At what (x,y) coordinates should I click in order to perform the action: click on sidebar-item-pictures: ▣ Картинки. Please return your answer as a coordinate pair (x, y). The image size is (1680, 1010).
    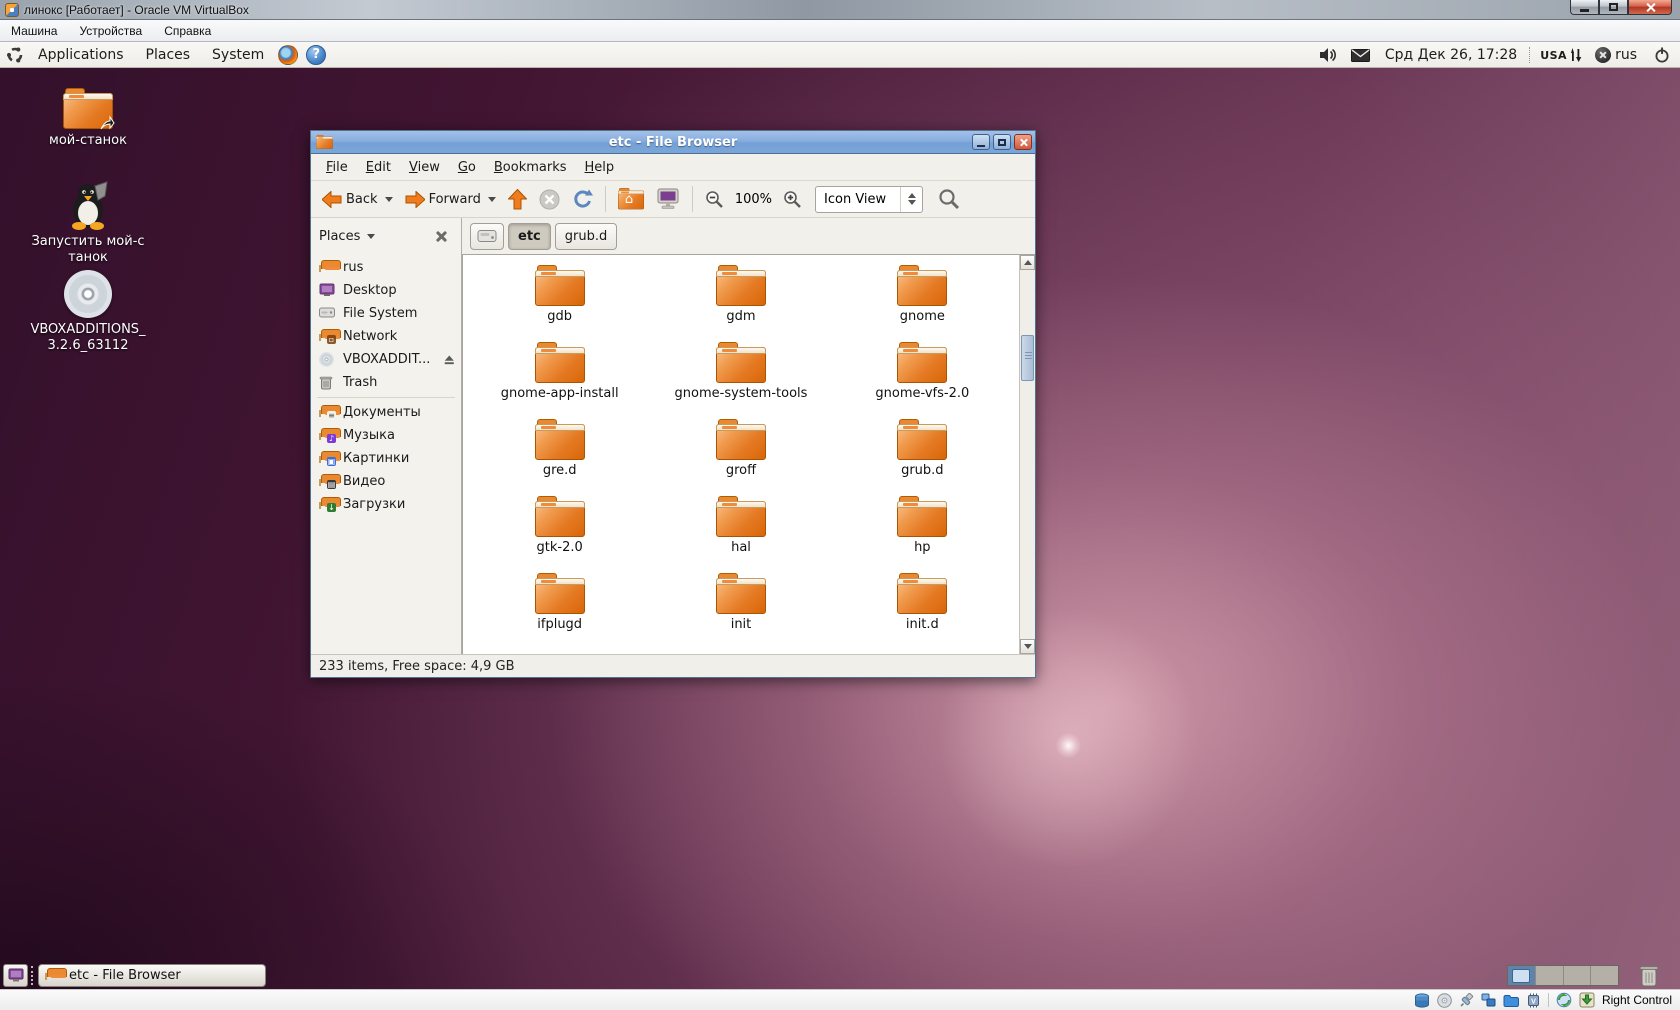
    Looking at the image, I should click on (386, 458).